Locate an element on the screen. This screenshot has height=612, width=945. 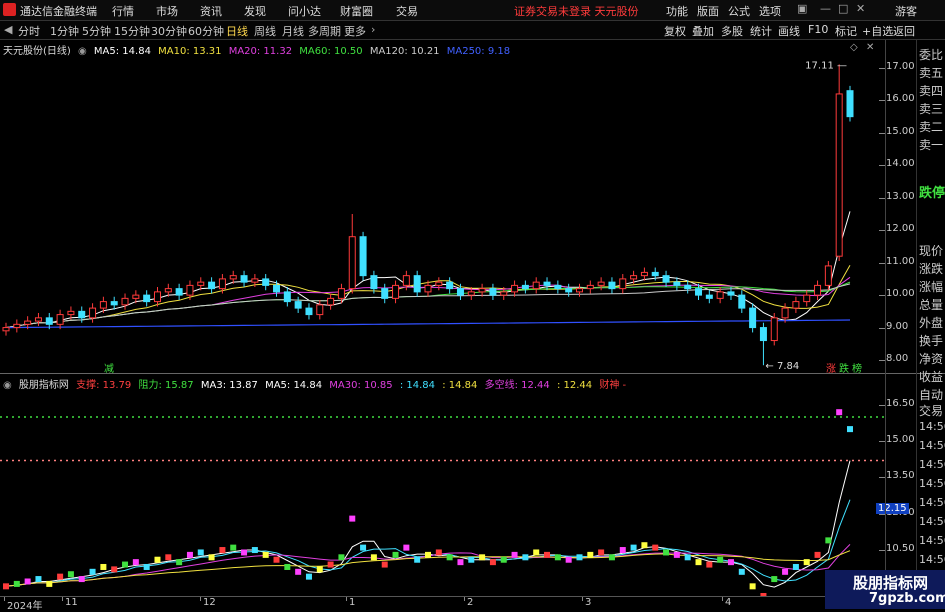
menu-layout: 版面 is located at coordinates (708, 11).